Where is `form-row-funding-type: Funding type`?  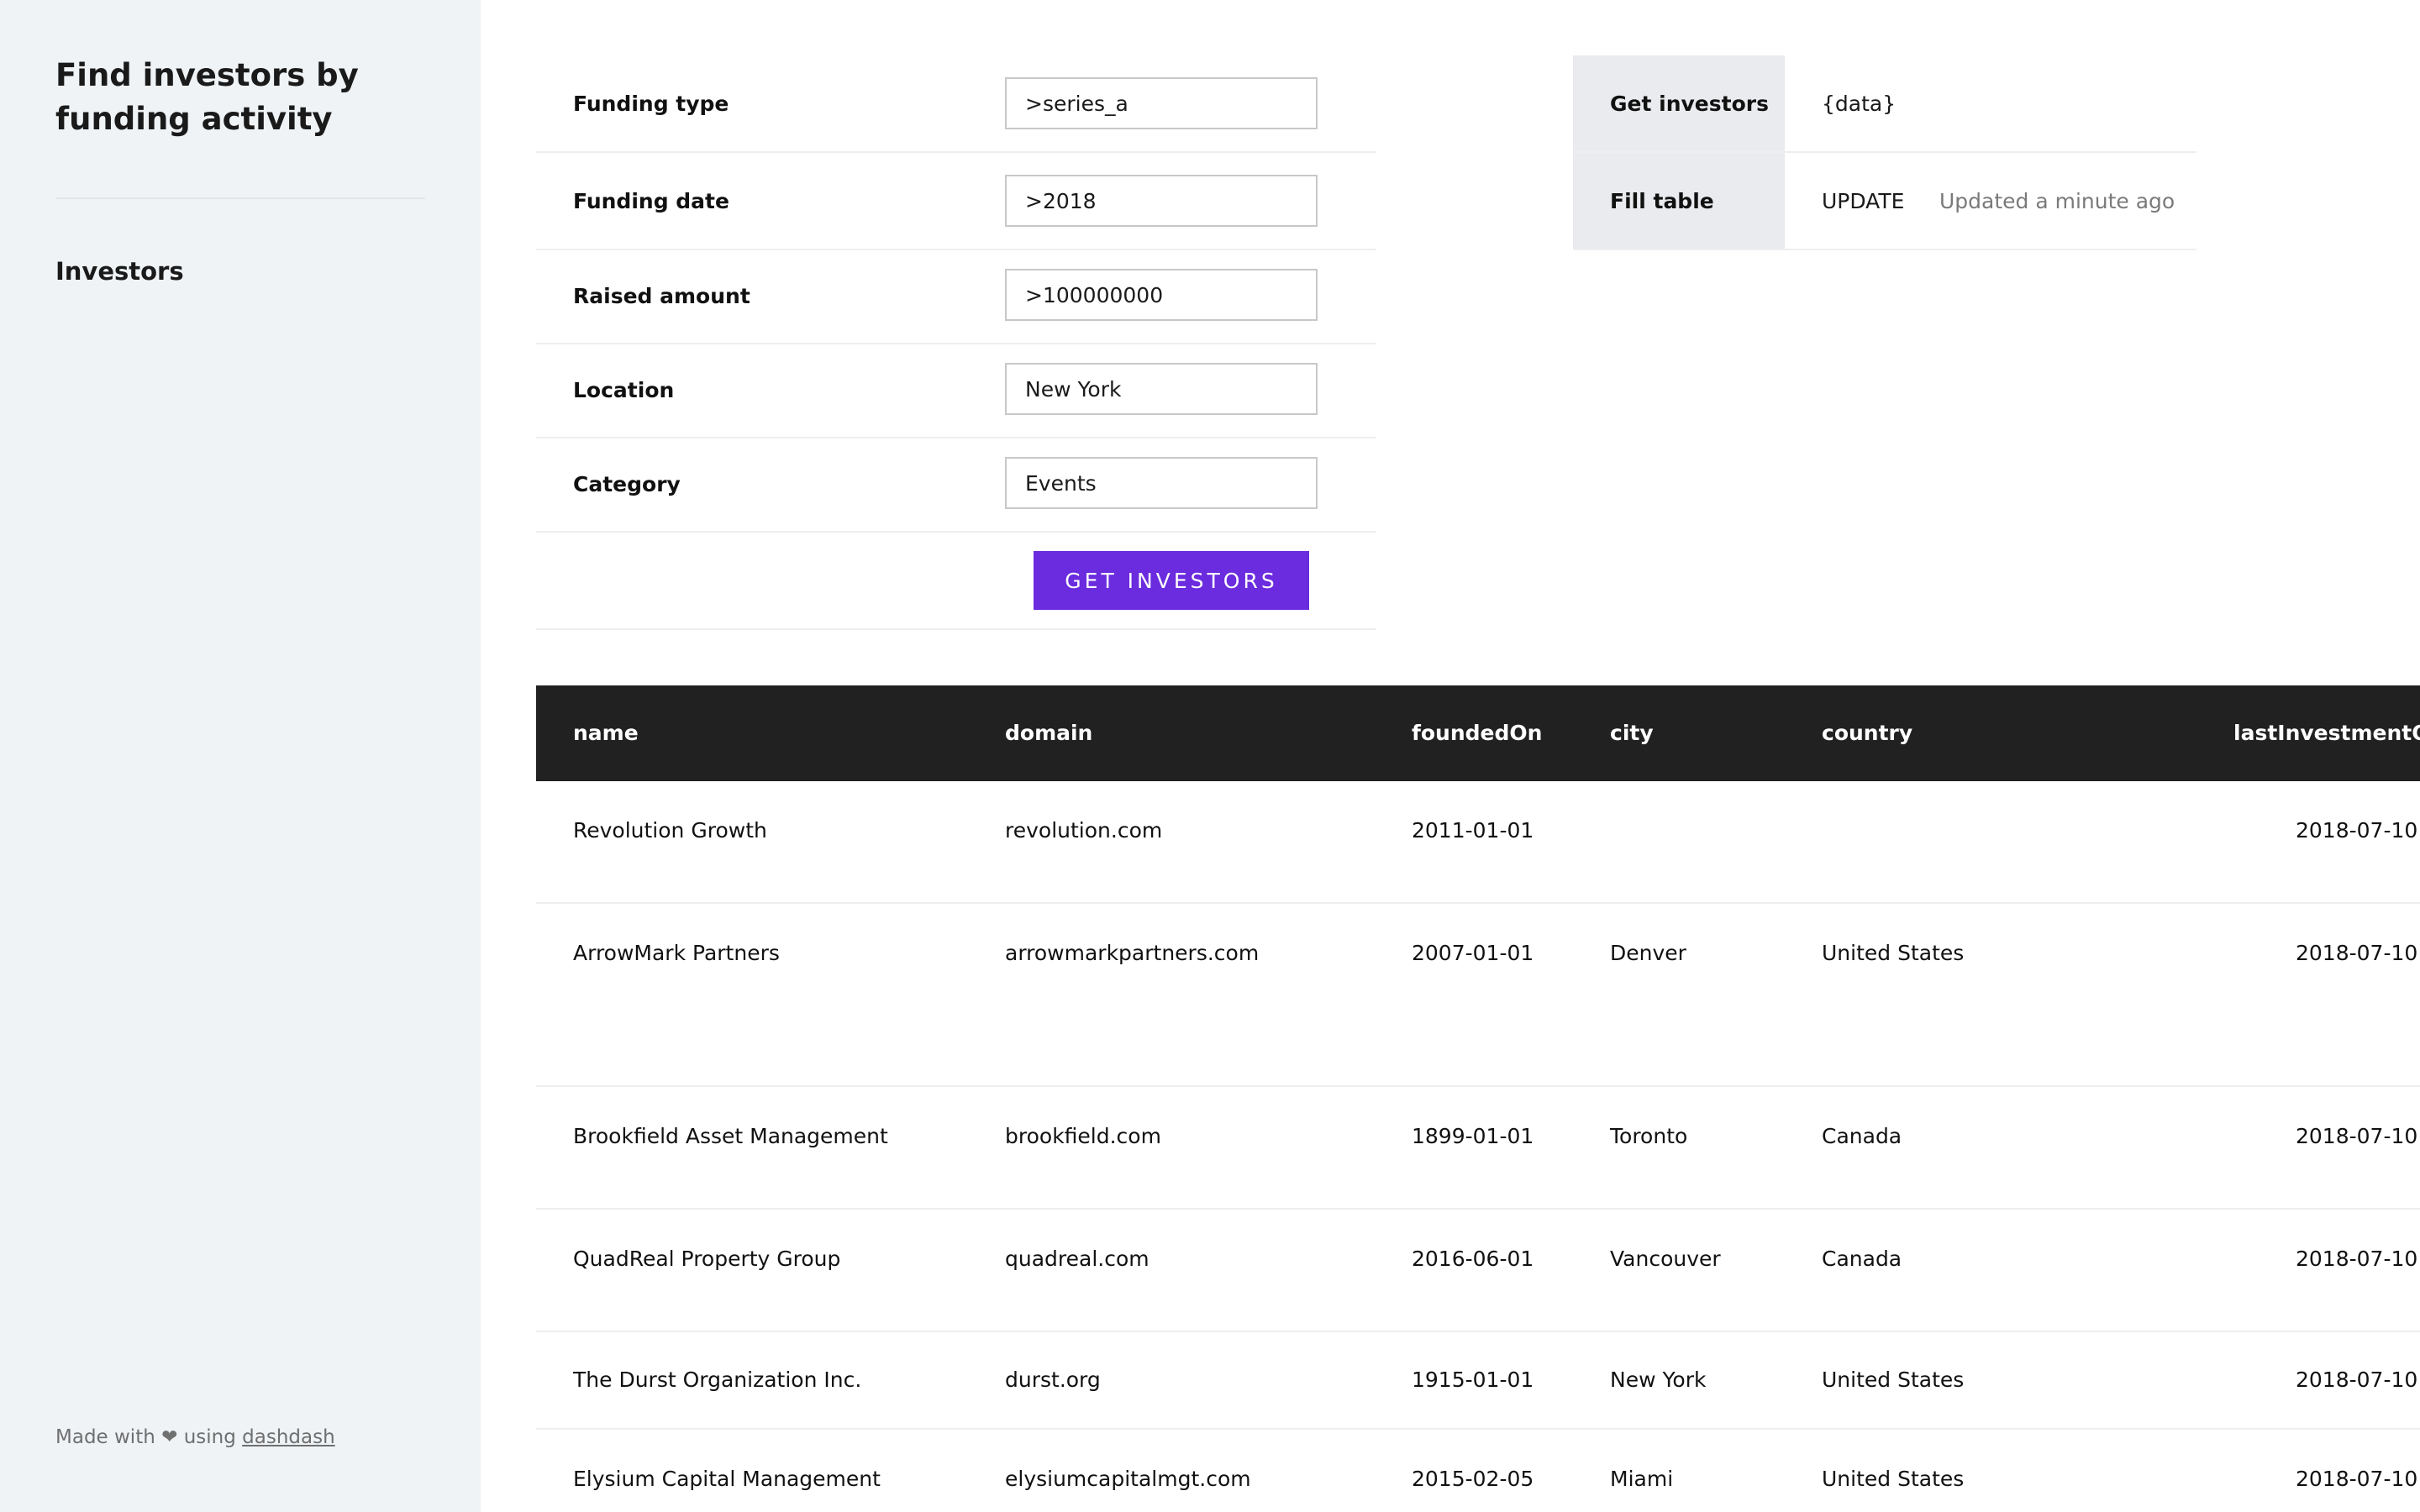 form-row-funding-type: Funding type is located at coordinates (956, 104).